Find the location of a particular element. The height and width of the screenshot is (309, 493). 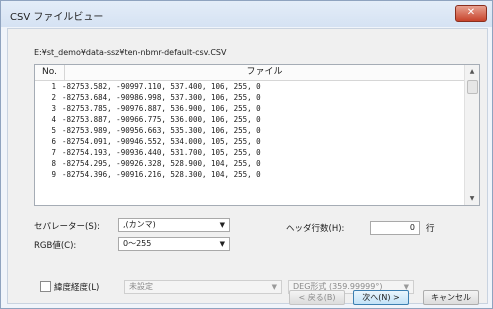

row-number: 5 is located at coordinates (53, 130).